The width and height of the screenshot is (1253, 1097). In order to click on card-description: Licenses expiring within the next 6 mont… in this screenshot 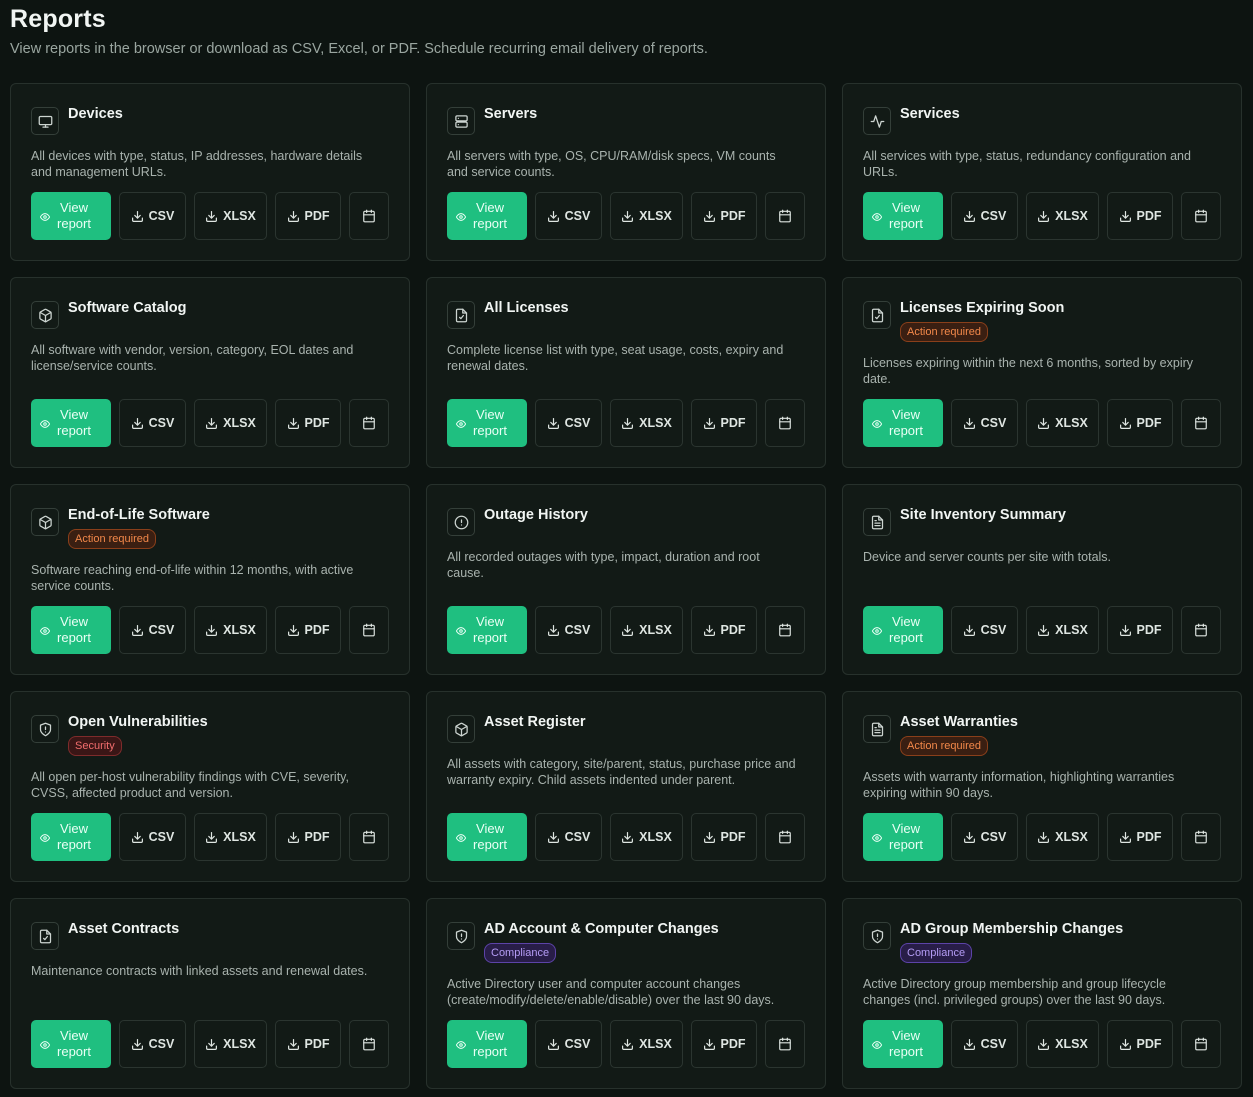, I will do `click(1028, 371)`.